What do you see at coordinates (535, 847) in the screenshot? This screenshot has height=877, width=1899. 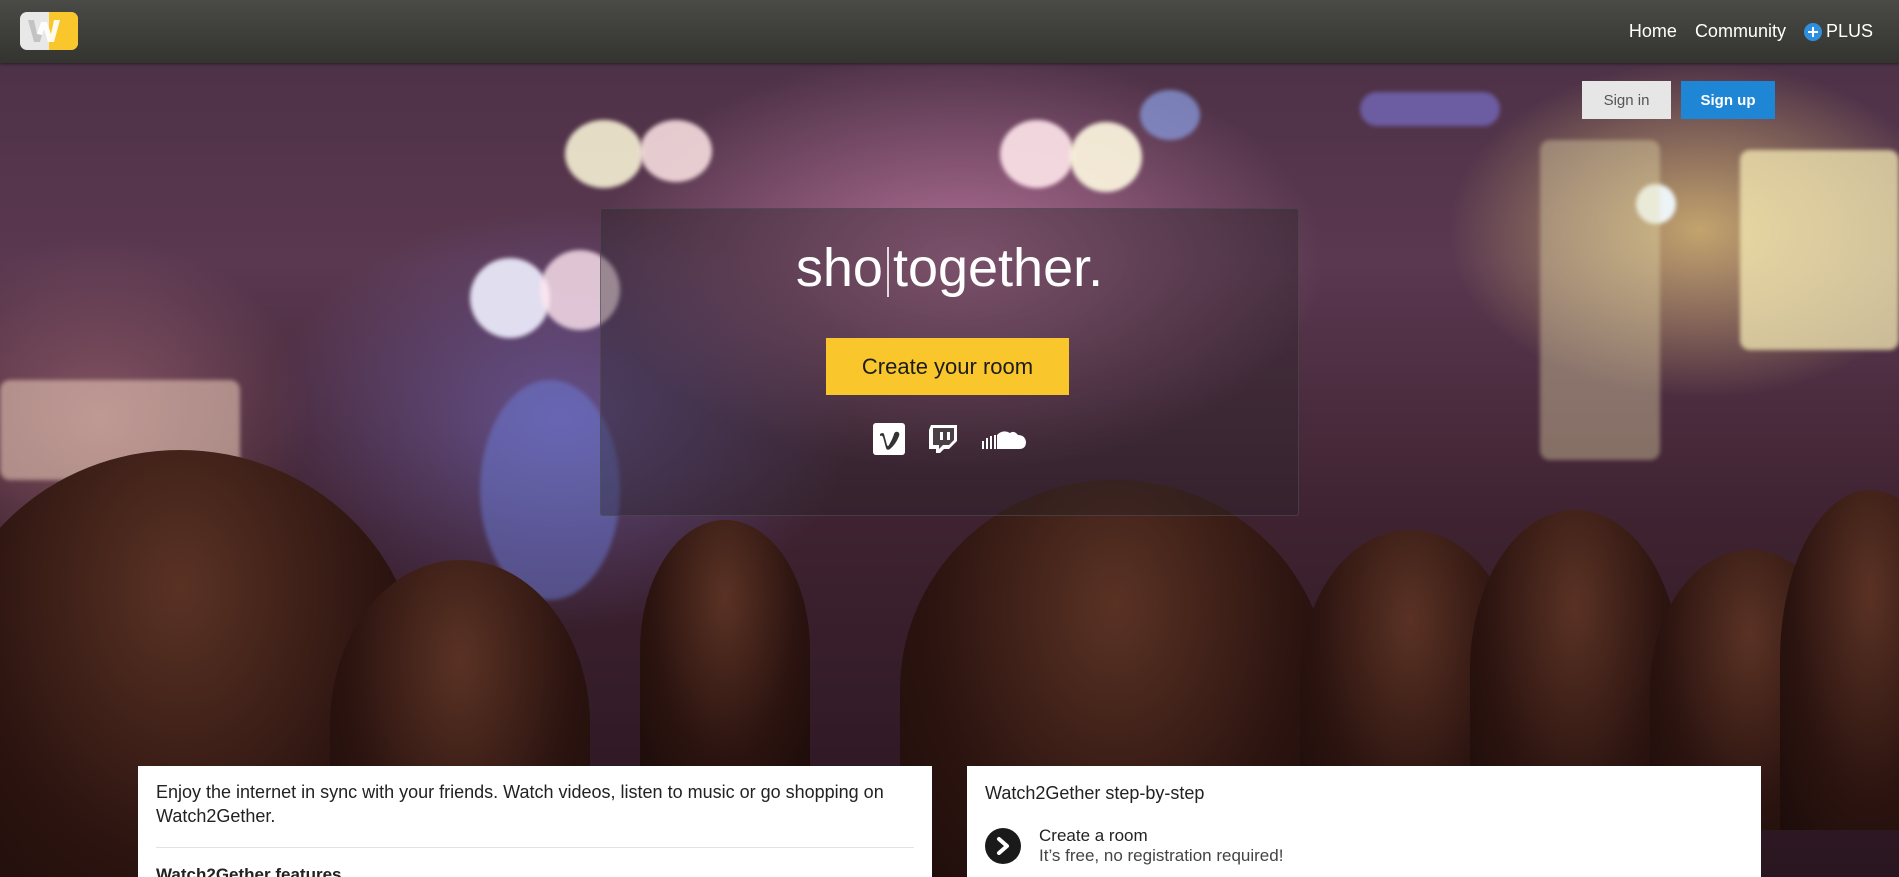 I see `divider` at bounding box center [535, 847].